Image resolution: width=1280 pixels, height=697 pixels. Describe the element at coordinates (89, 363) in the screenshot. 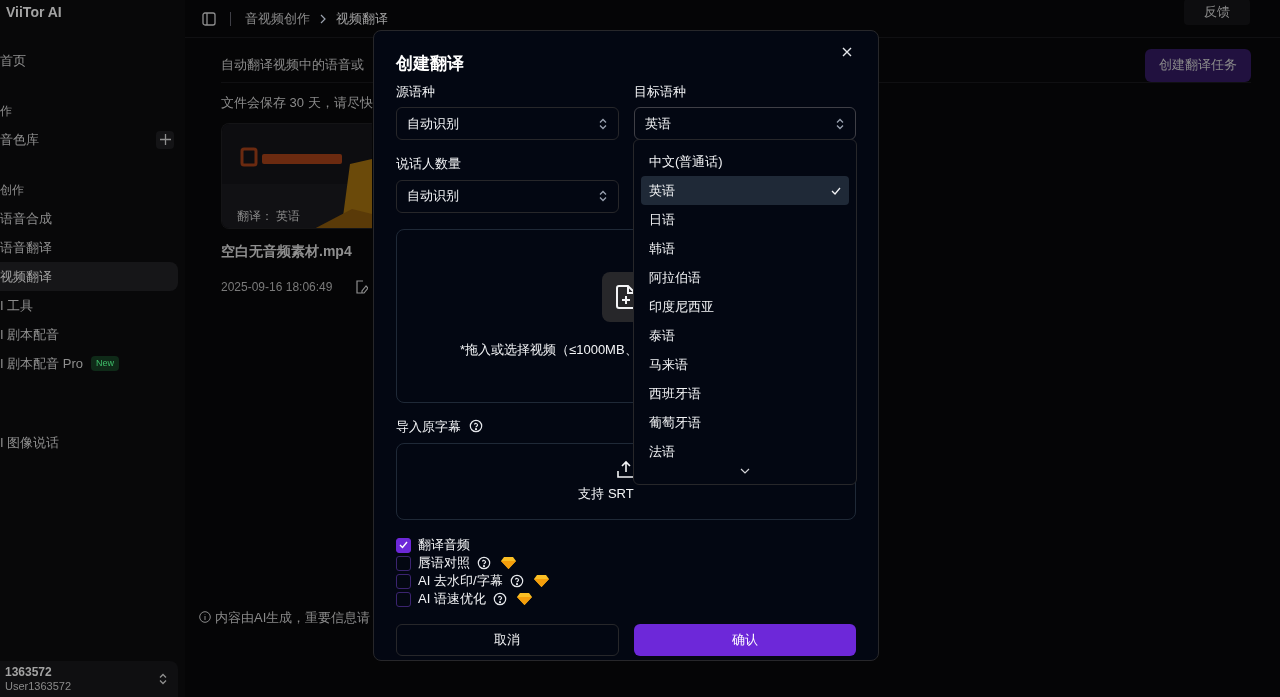

I see `sidebar-item: I 剧本配音 Pro New` at that location.